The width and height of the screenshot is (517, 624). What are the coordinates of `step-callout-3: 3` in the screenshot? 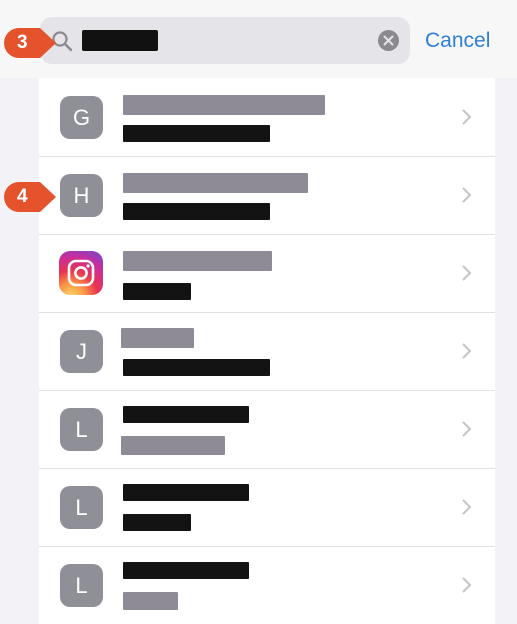 It's located at (30, 43).